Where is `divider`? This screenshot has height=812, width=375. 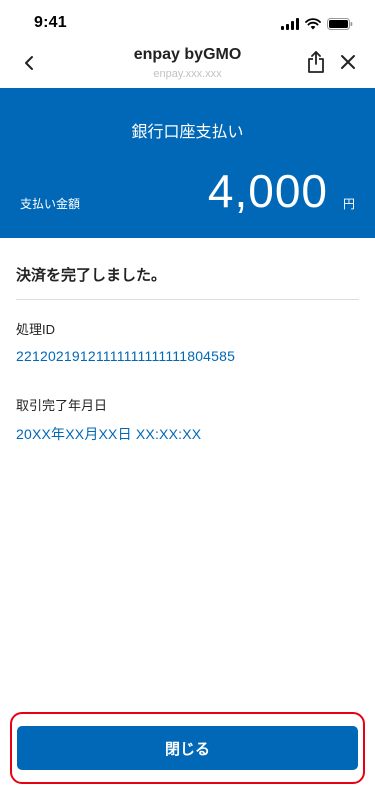
divider is located at coordinates (187, 299).